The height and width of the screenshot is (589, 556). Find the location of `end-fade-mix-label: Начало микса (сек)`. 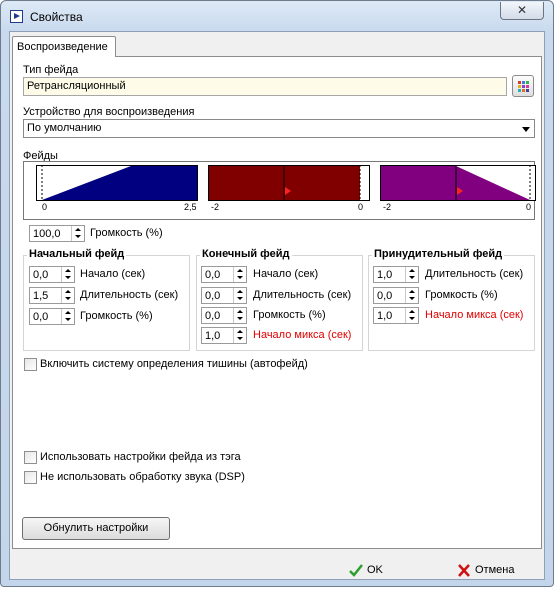

end-fade-mix-label: Начало микса (сек) is located at coordinates (302, 335).